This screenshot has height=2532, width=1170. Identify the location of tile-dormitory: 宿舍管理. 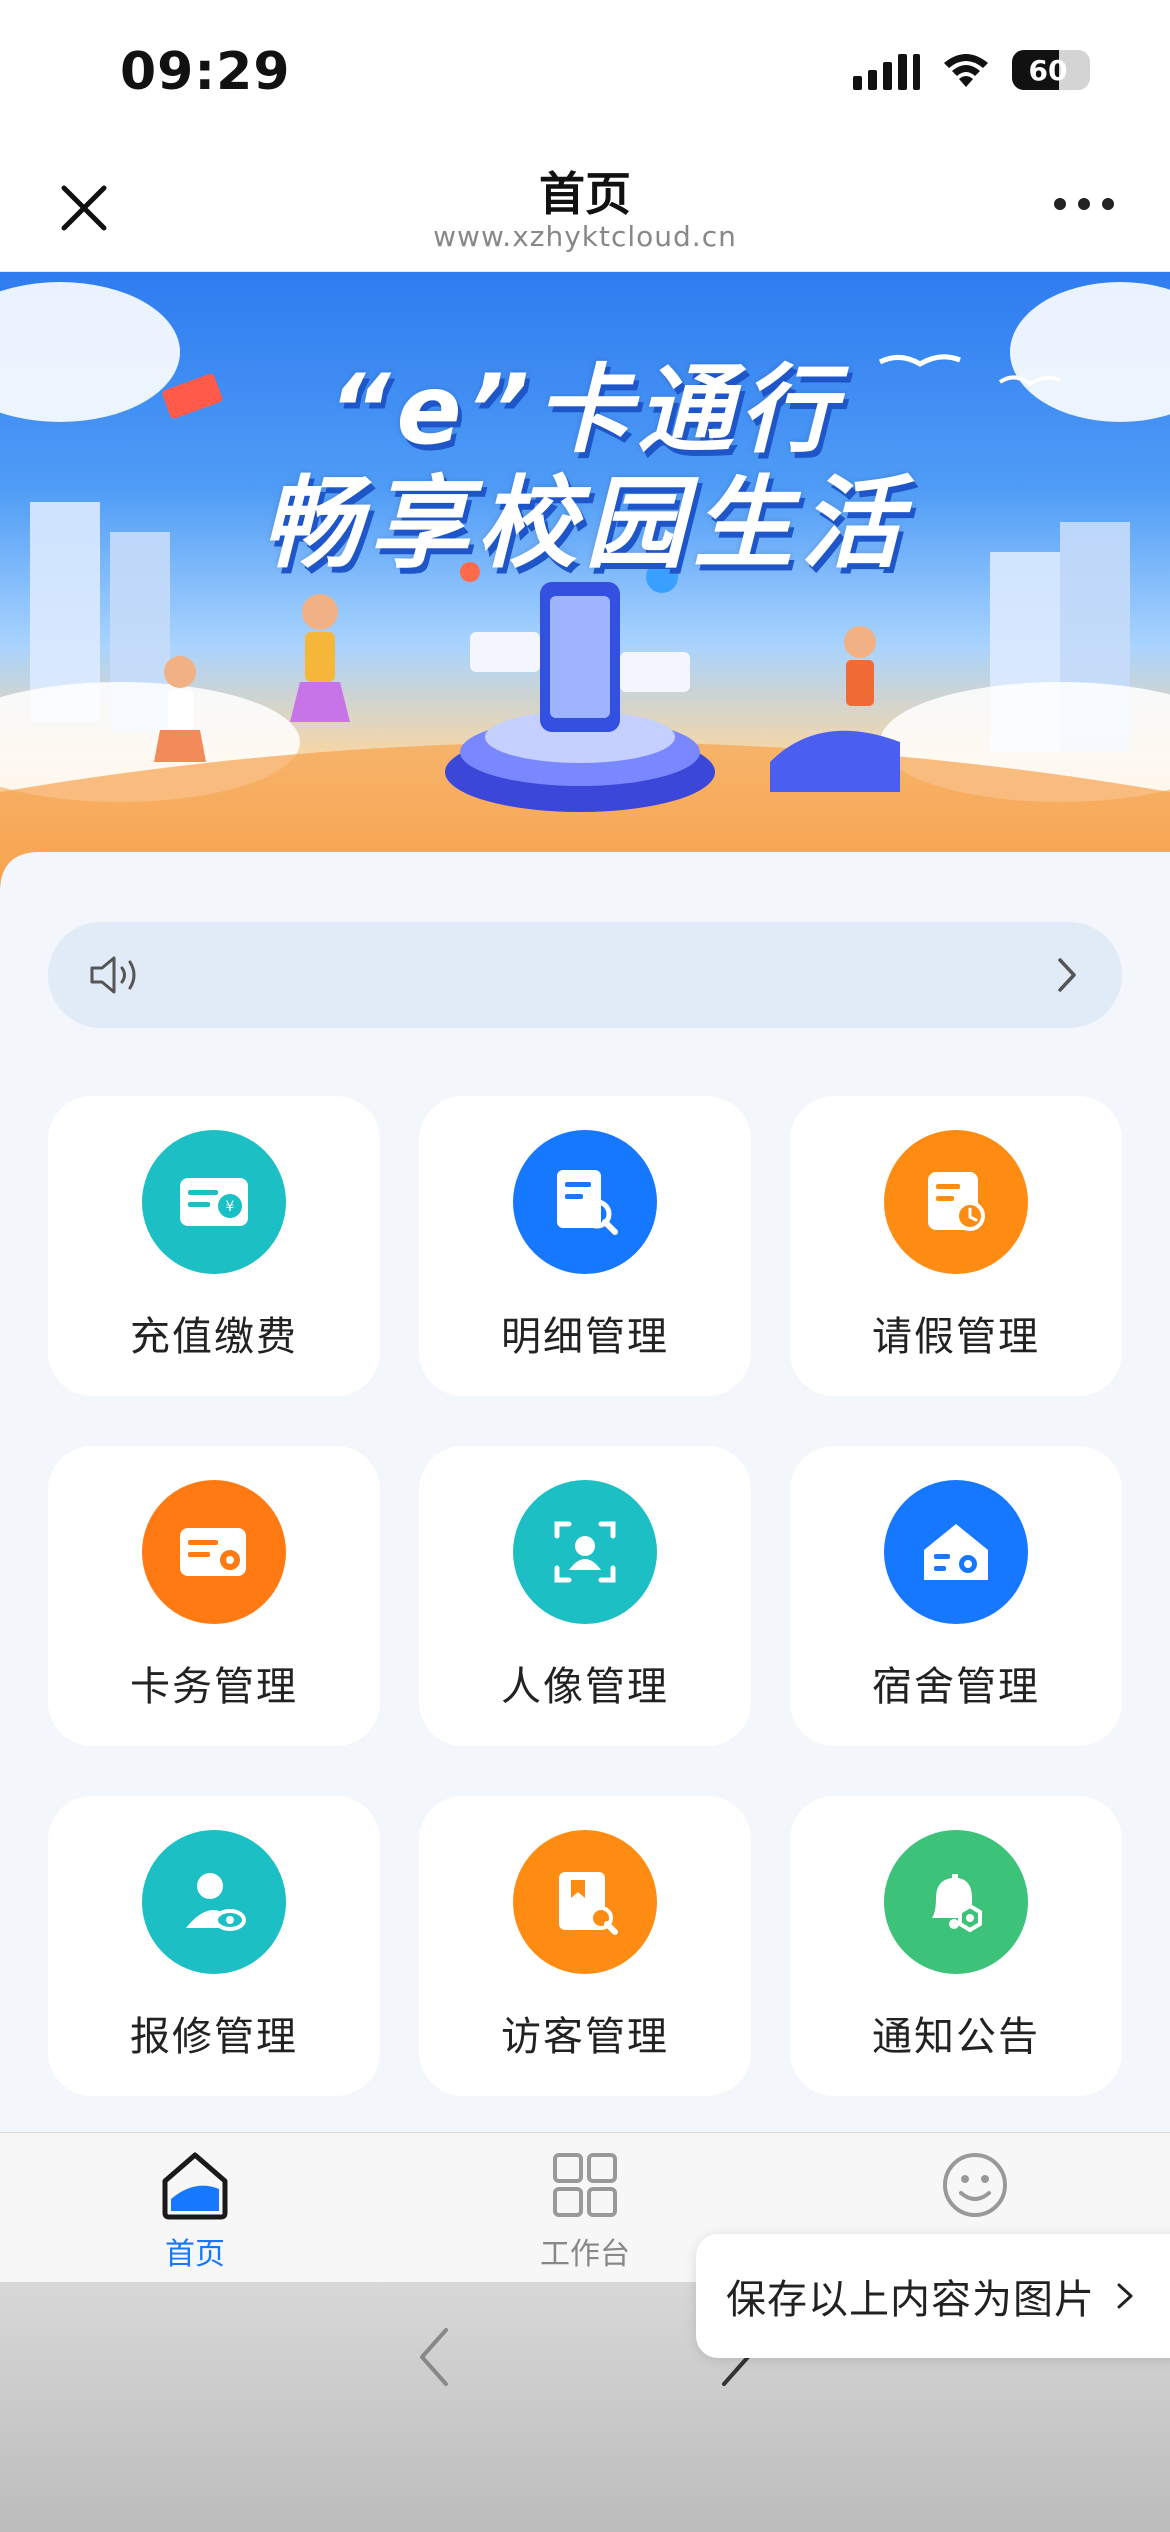
(956, 1596).